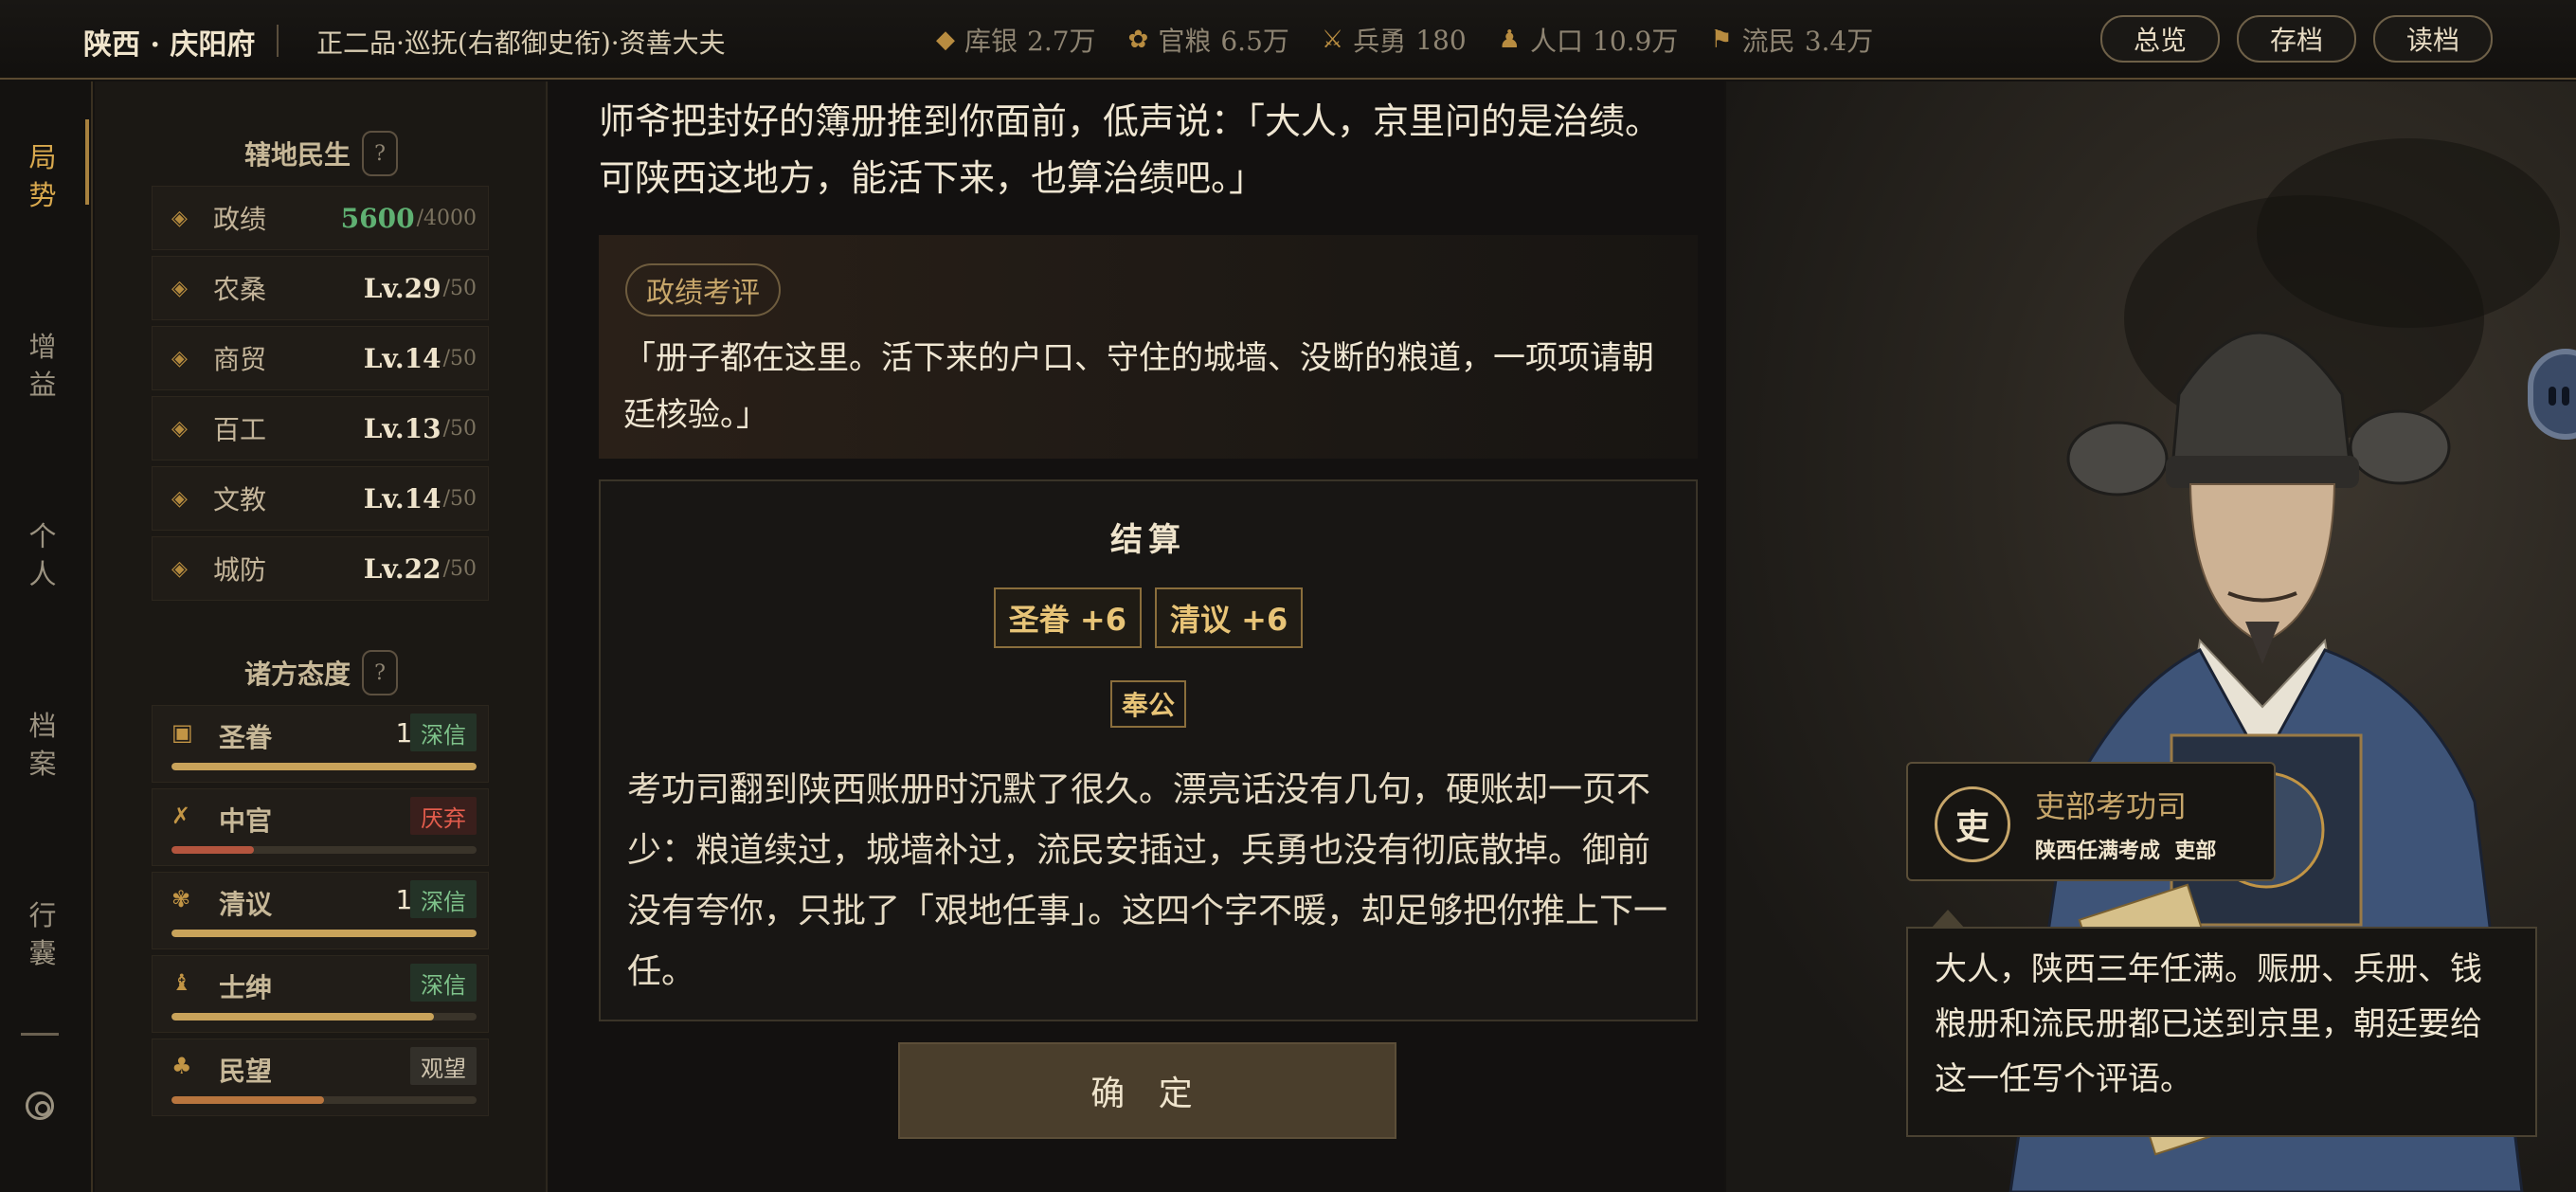  Describe the element at coordinates (1148, 704) in the screenshot. I see `trait-tag-wrap: 奉公` at that location.